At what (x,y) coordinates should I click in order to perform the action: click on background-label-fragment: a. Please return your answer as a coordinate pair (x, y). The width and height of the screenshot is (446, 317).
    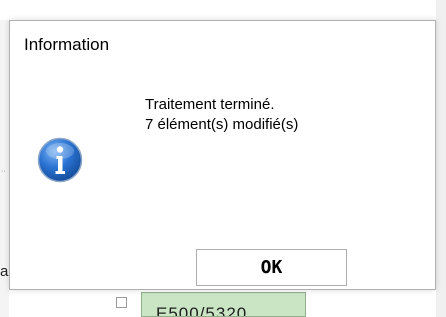
    Looking at the image, I should click on (4, 271).